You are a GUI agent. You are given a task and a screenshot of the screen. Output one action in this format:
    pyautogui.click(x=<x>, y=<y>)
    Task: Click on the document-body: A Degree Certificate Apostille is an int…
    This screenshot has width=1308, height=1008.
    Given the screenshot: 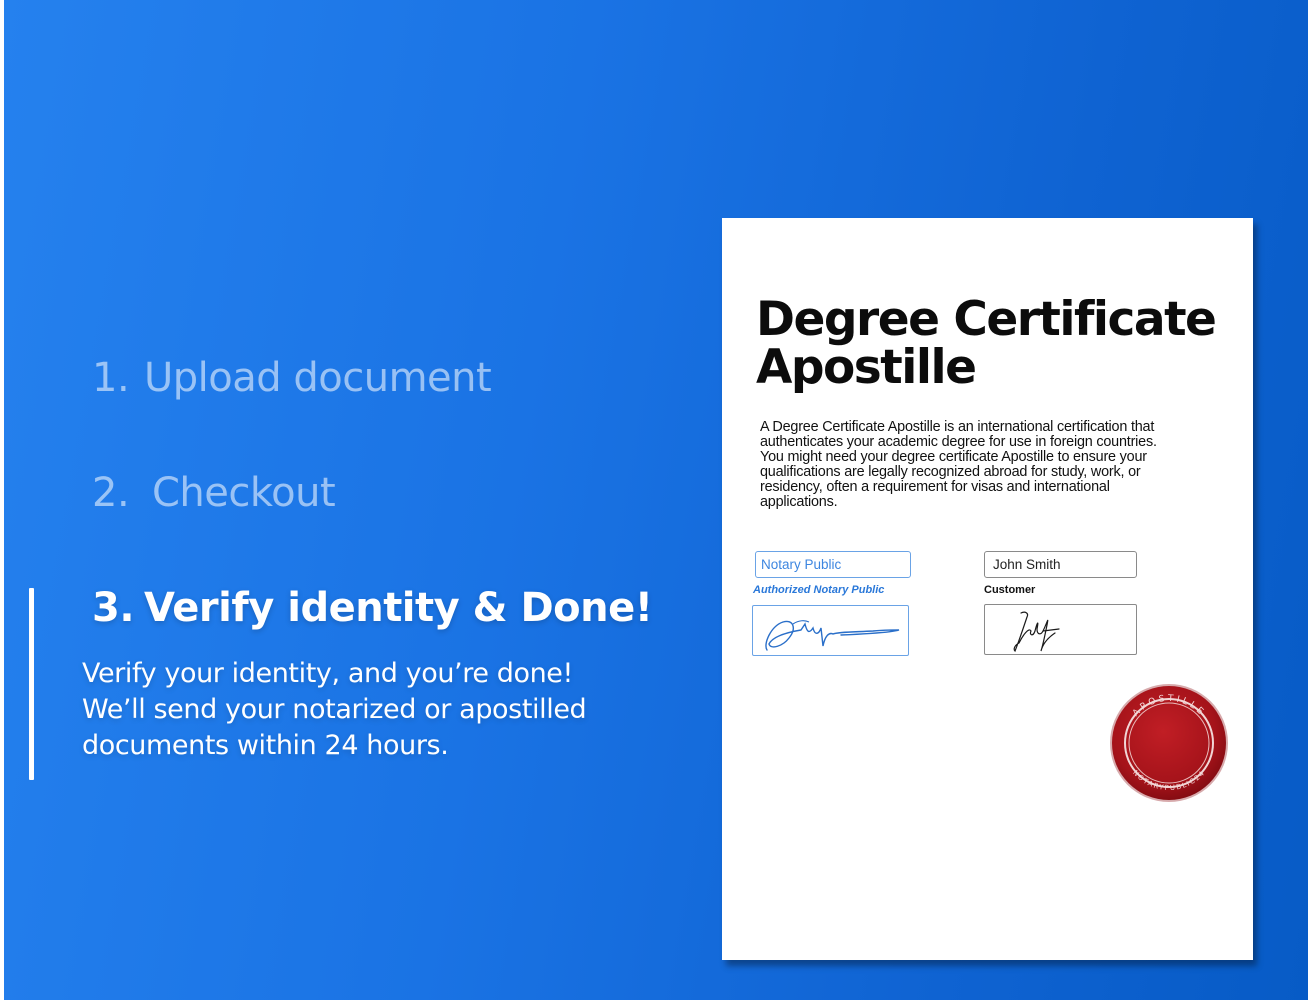 What is the action you would take?
    pyautogui.click(x=995, y=465)
    